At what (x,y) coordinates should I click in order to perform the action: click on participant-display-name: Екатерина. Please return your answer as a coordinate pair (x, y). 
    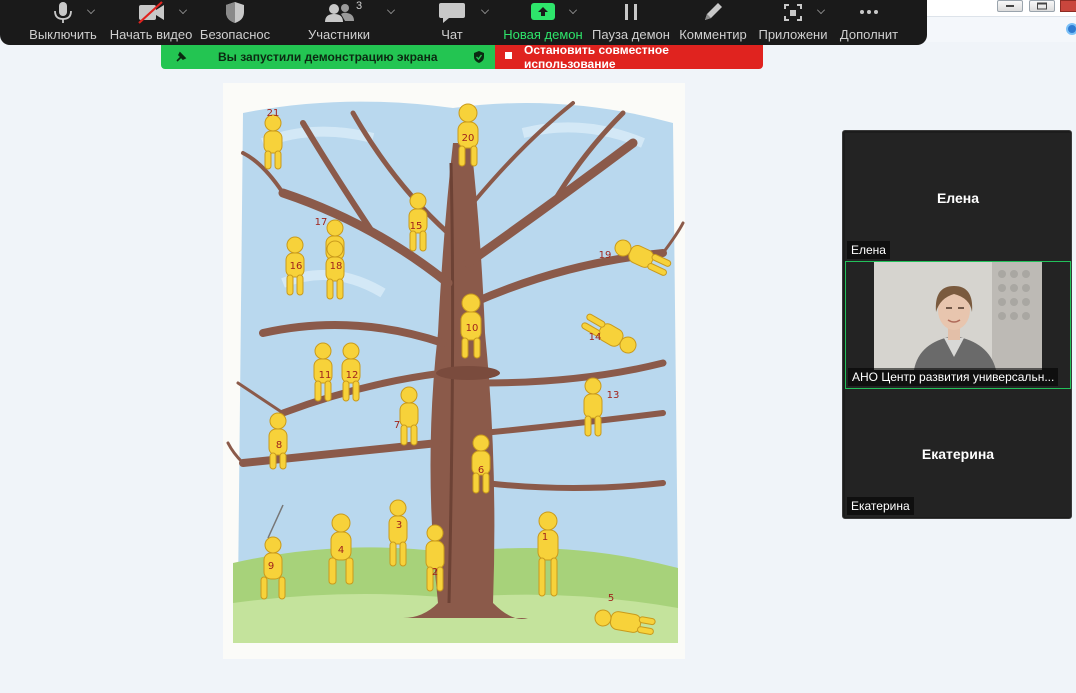
    Looking at the image, I should click on (958, 454).